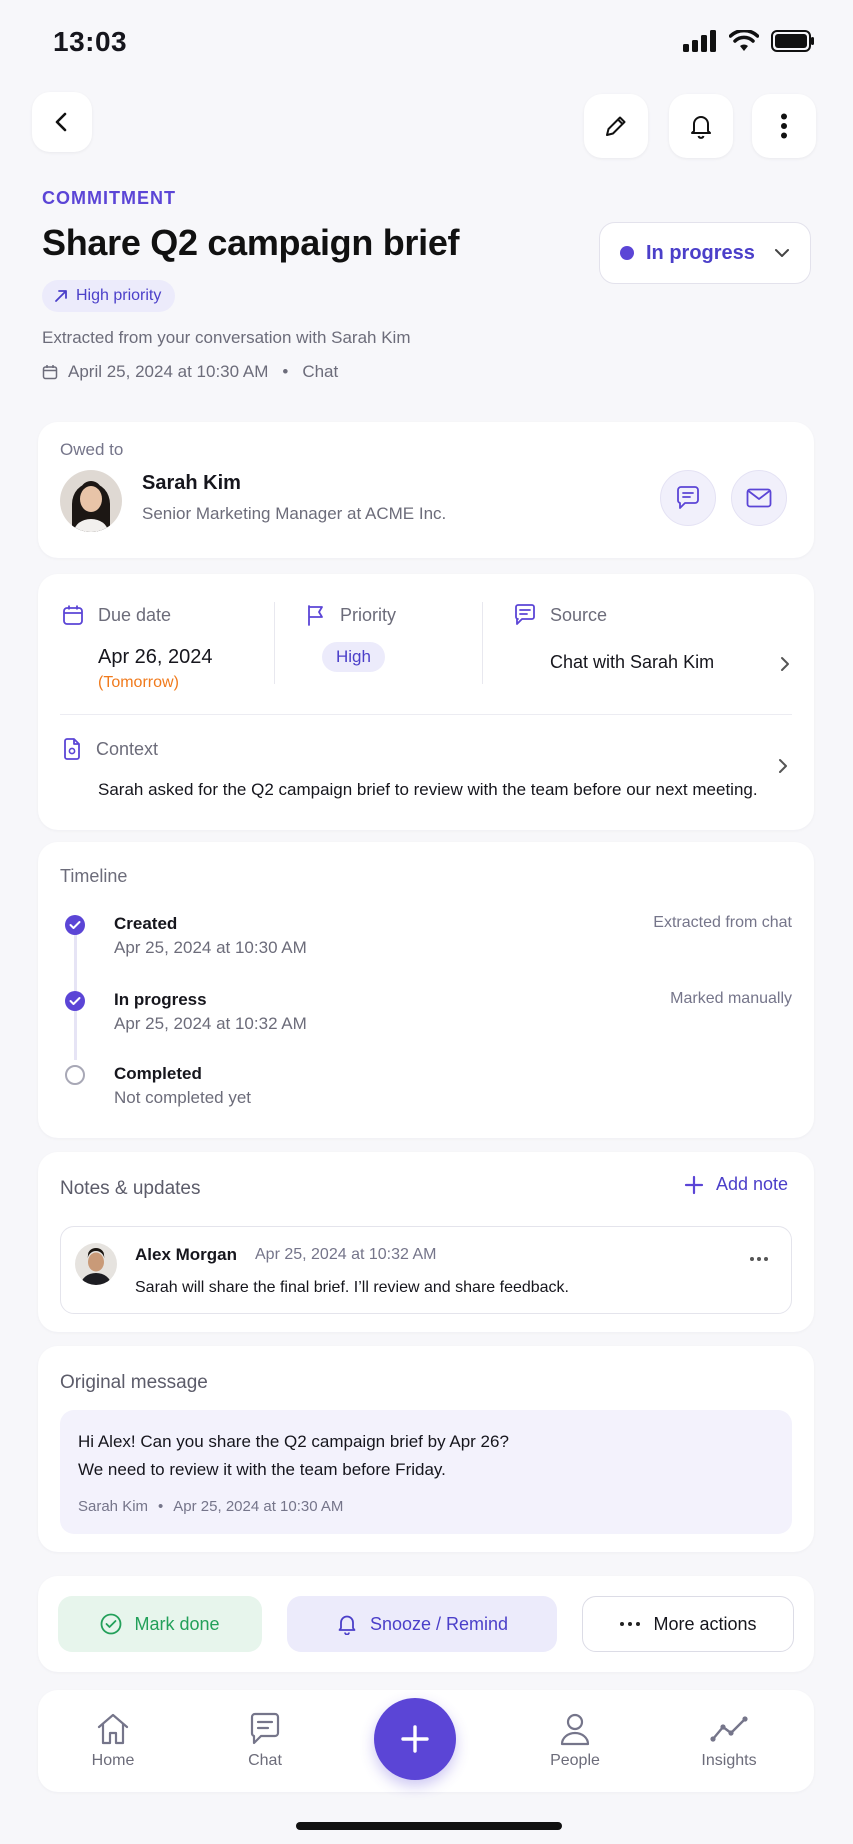  I want to click on due-date-header: Due date, so click(116, 615).